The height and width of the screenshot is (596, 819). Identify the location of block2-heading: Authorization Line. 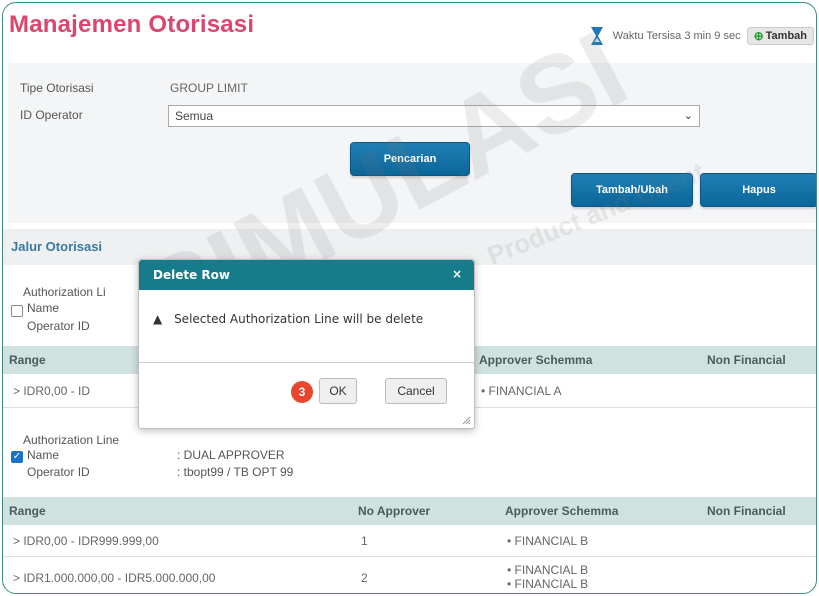
(71, 440).